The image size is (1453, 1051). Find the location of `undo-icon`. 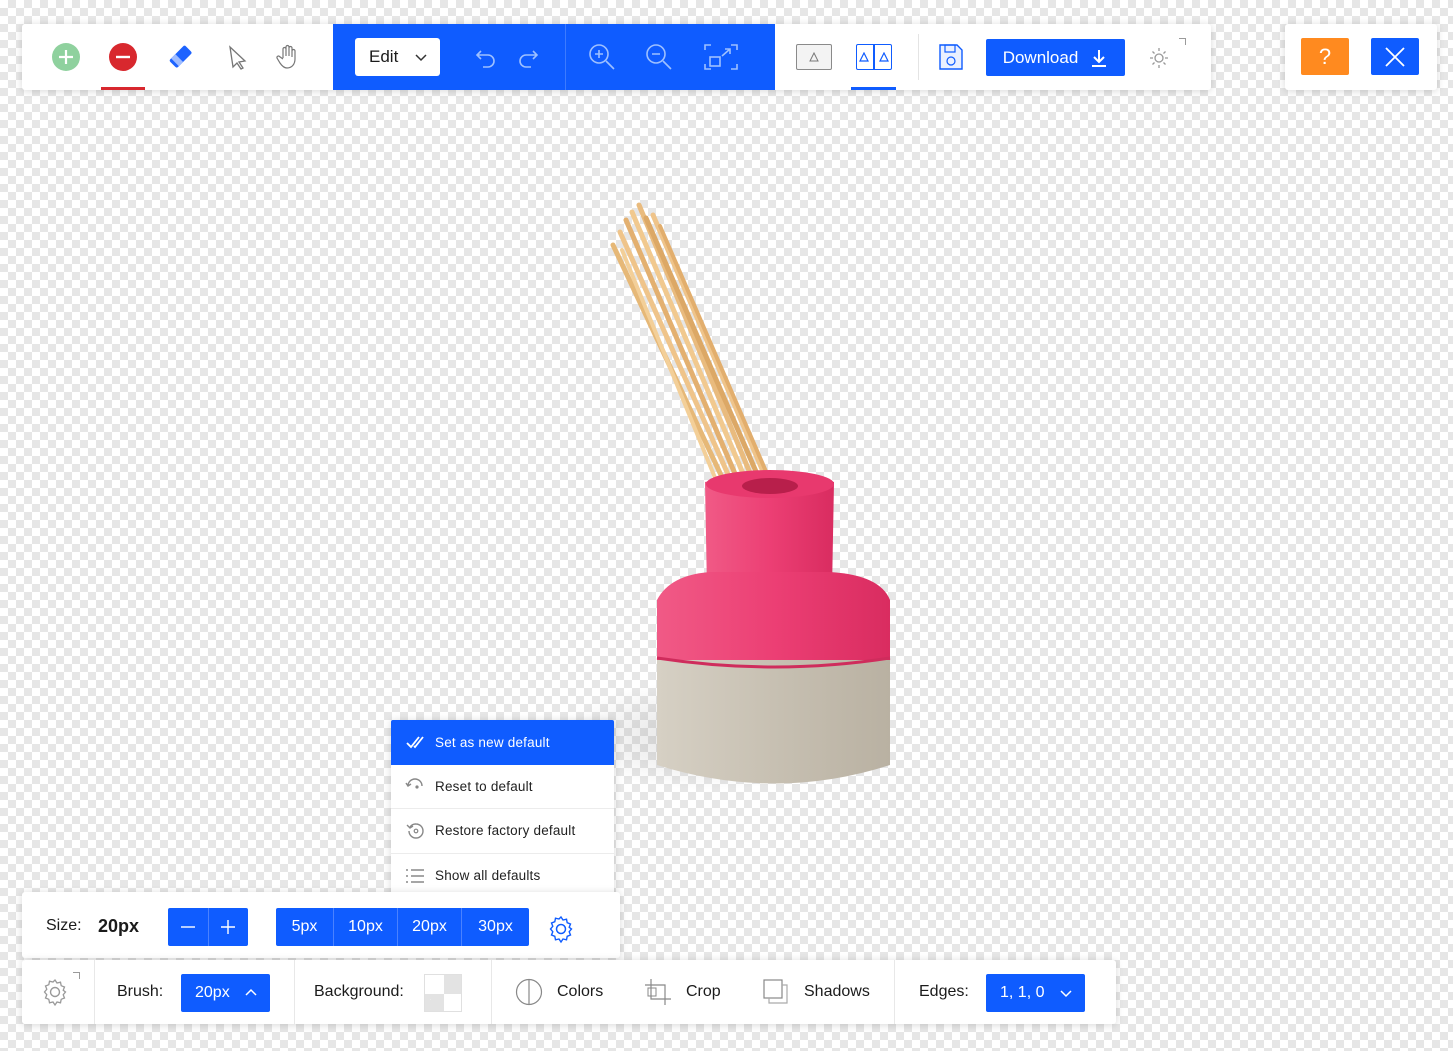

undo-icon is located at coordinates (485, 59).